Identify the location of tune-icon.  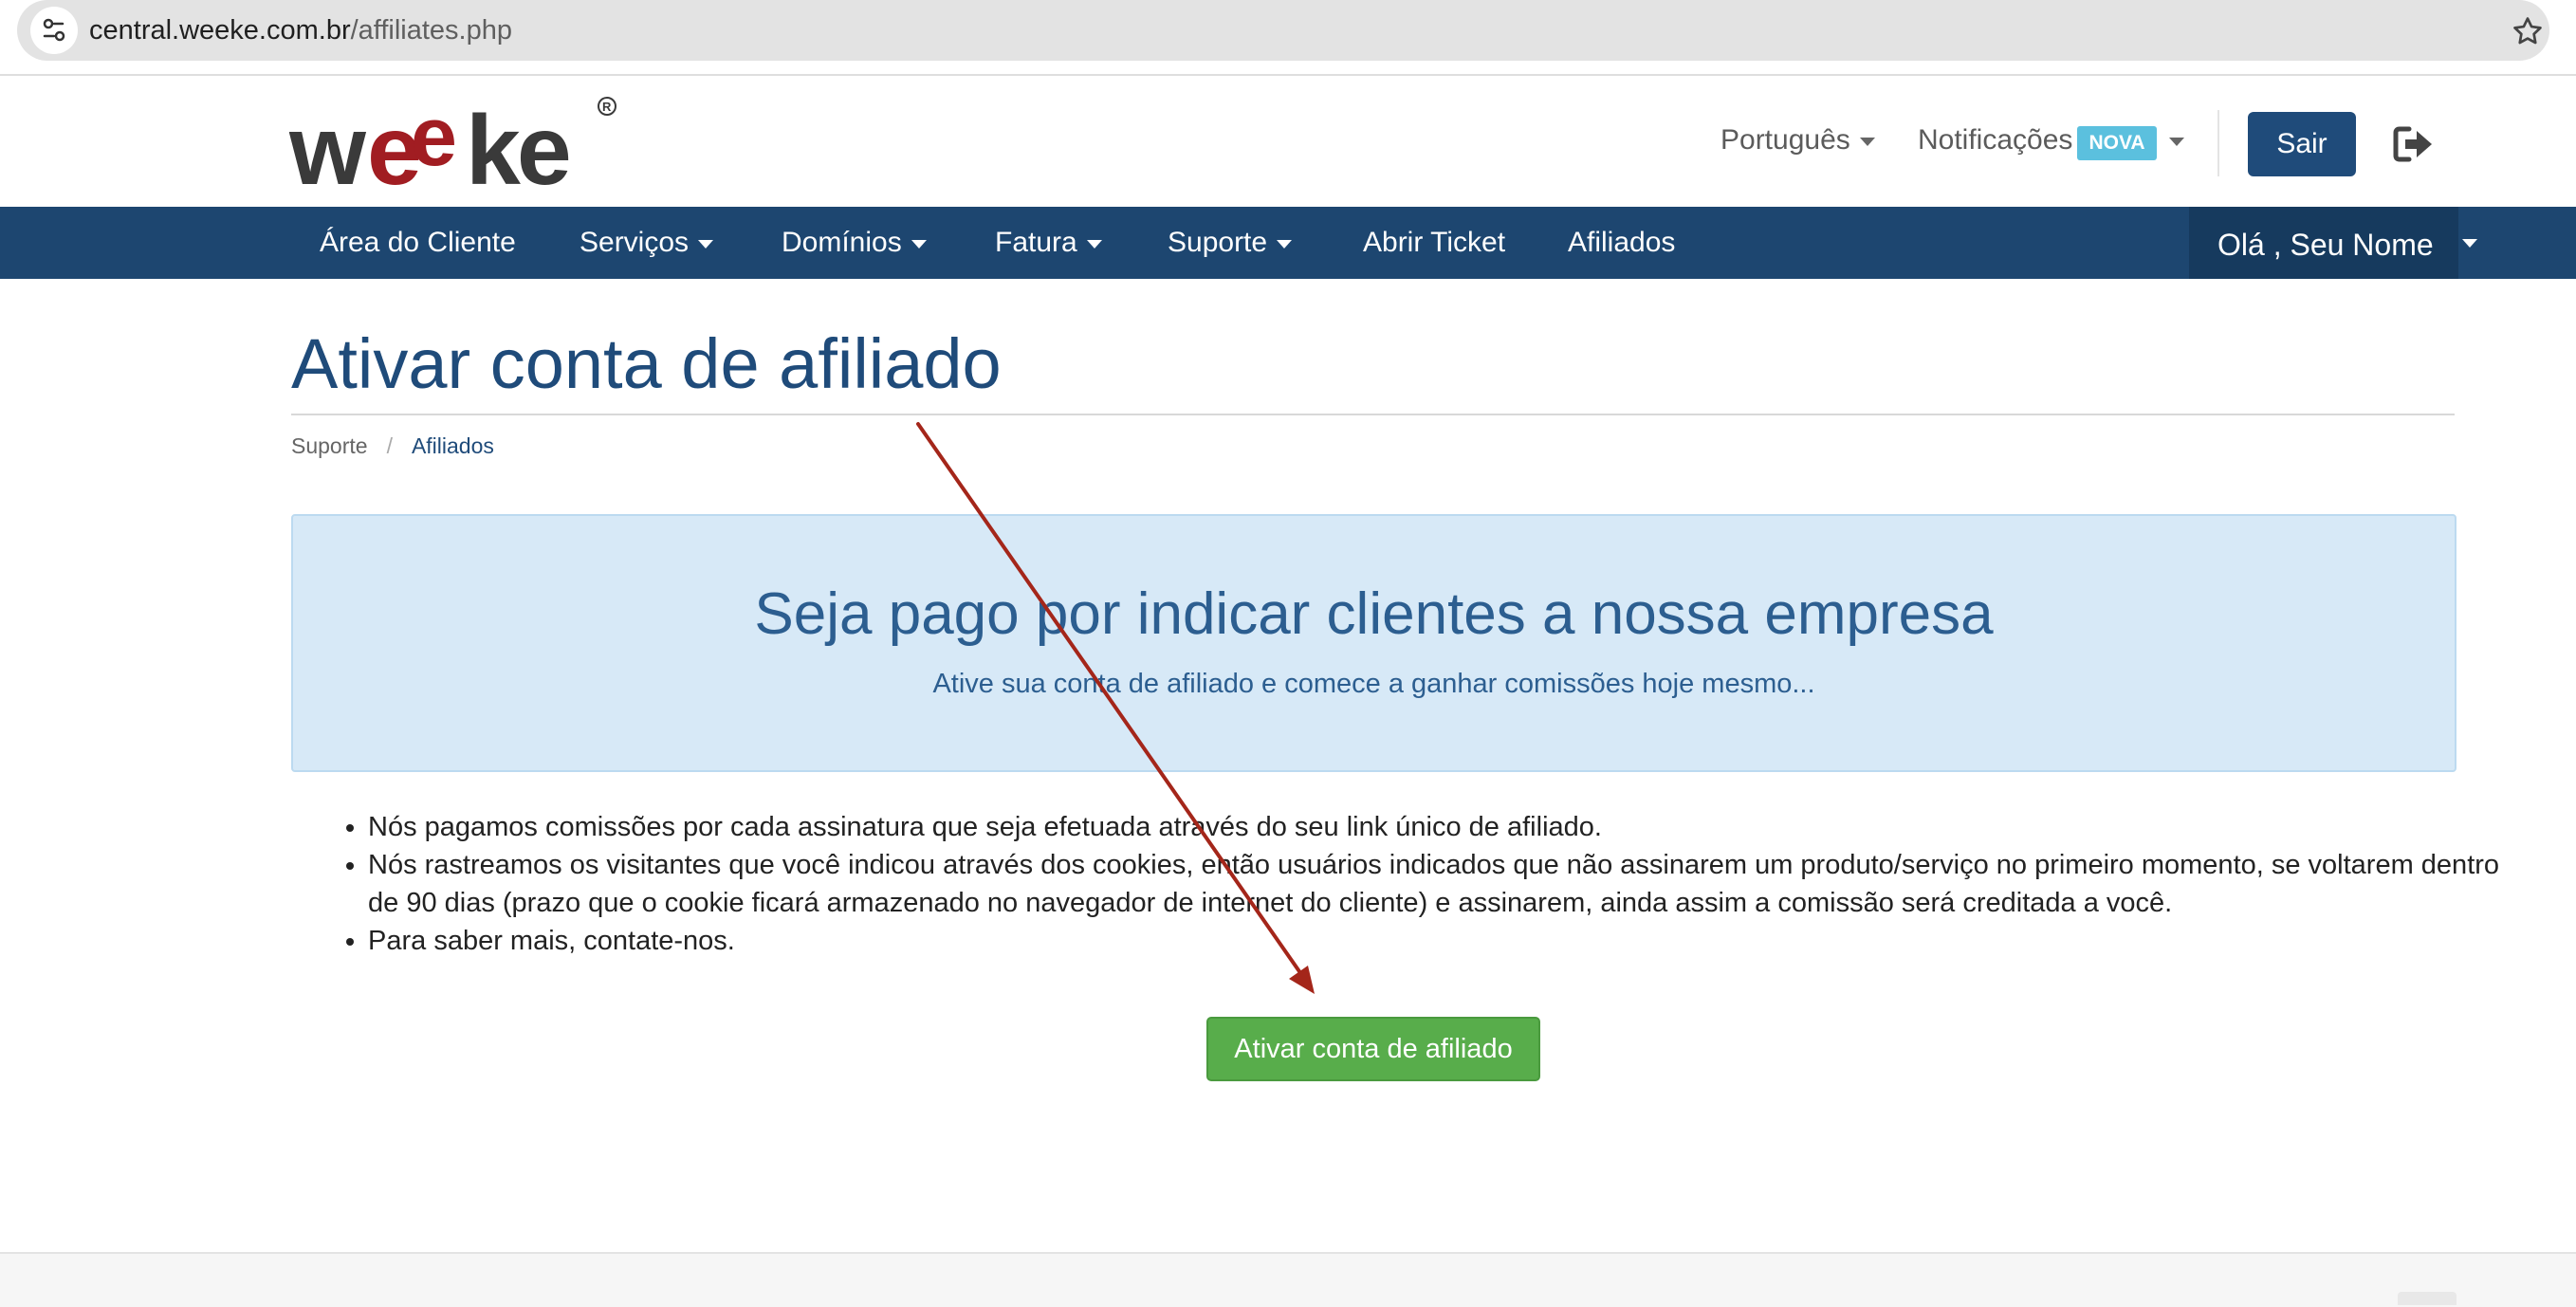
(54, 30).